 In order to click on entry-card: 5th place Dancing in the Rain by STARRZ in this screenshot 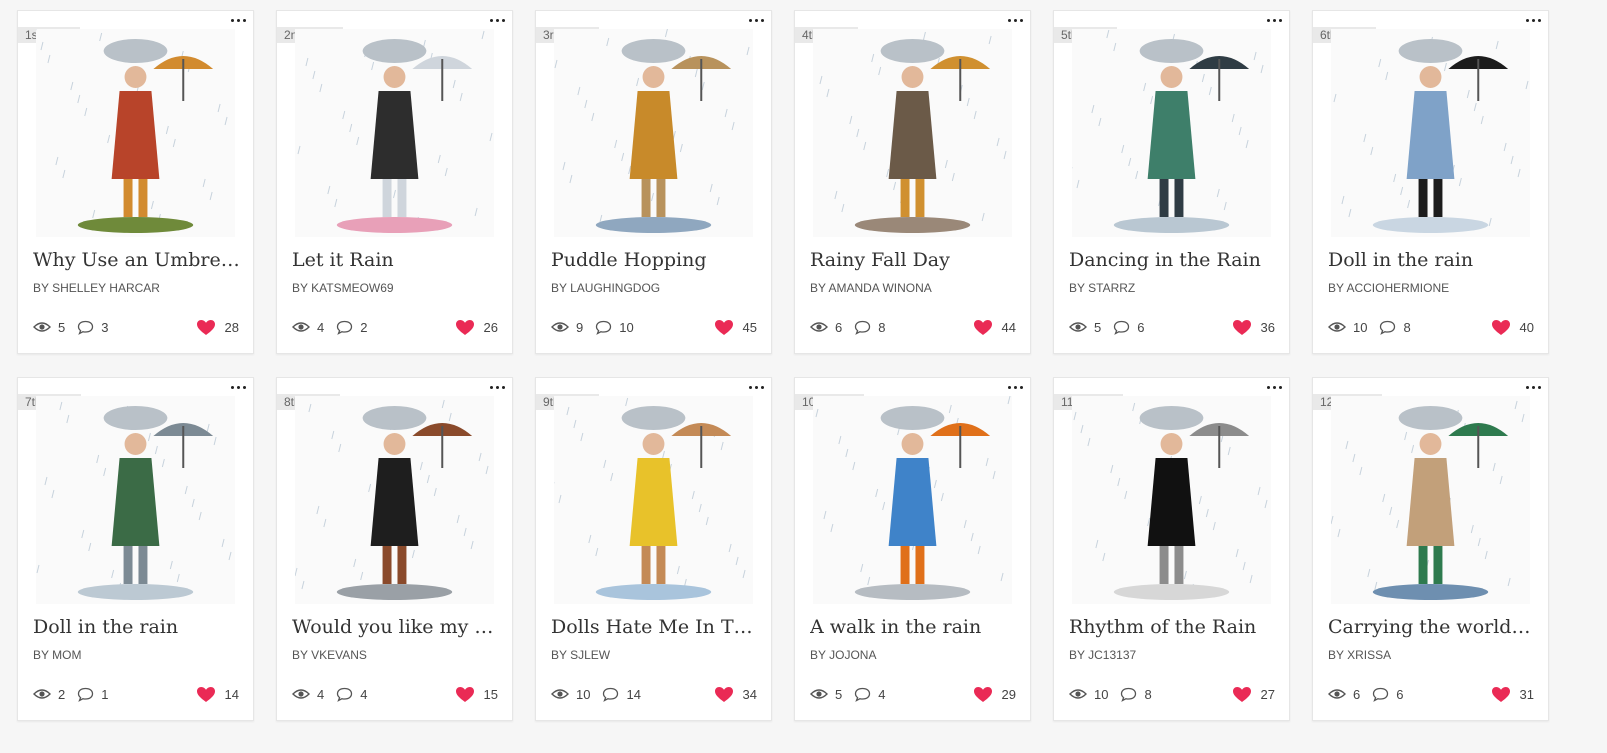, I will do `click(1171, 182)`.